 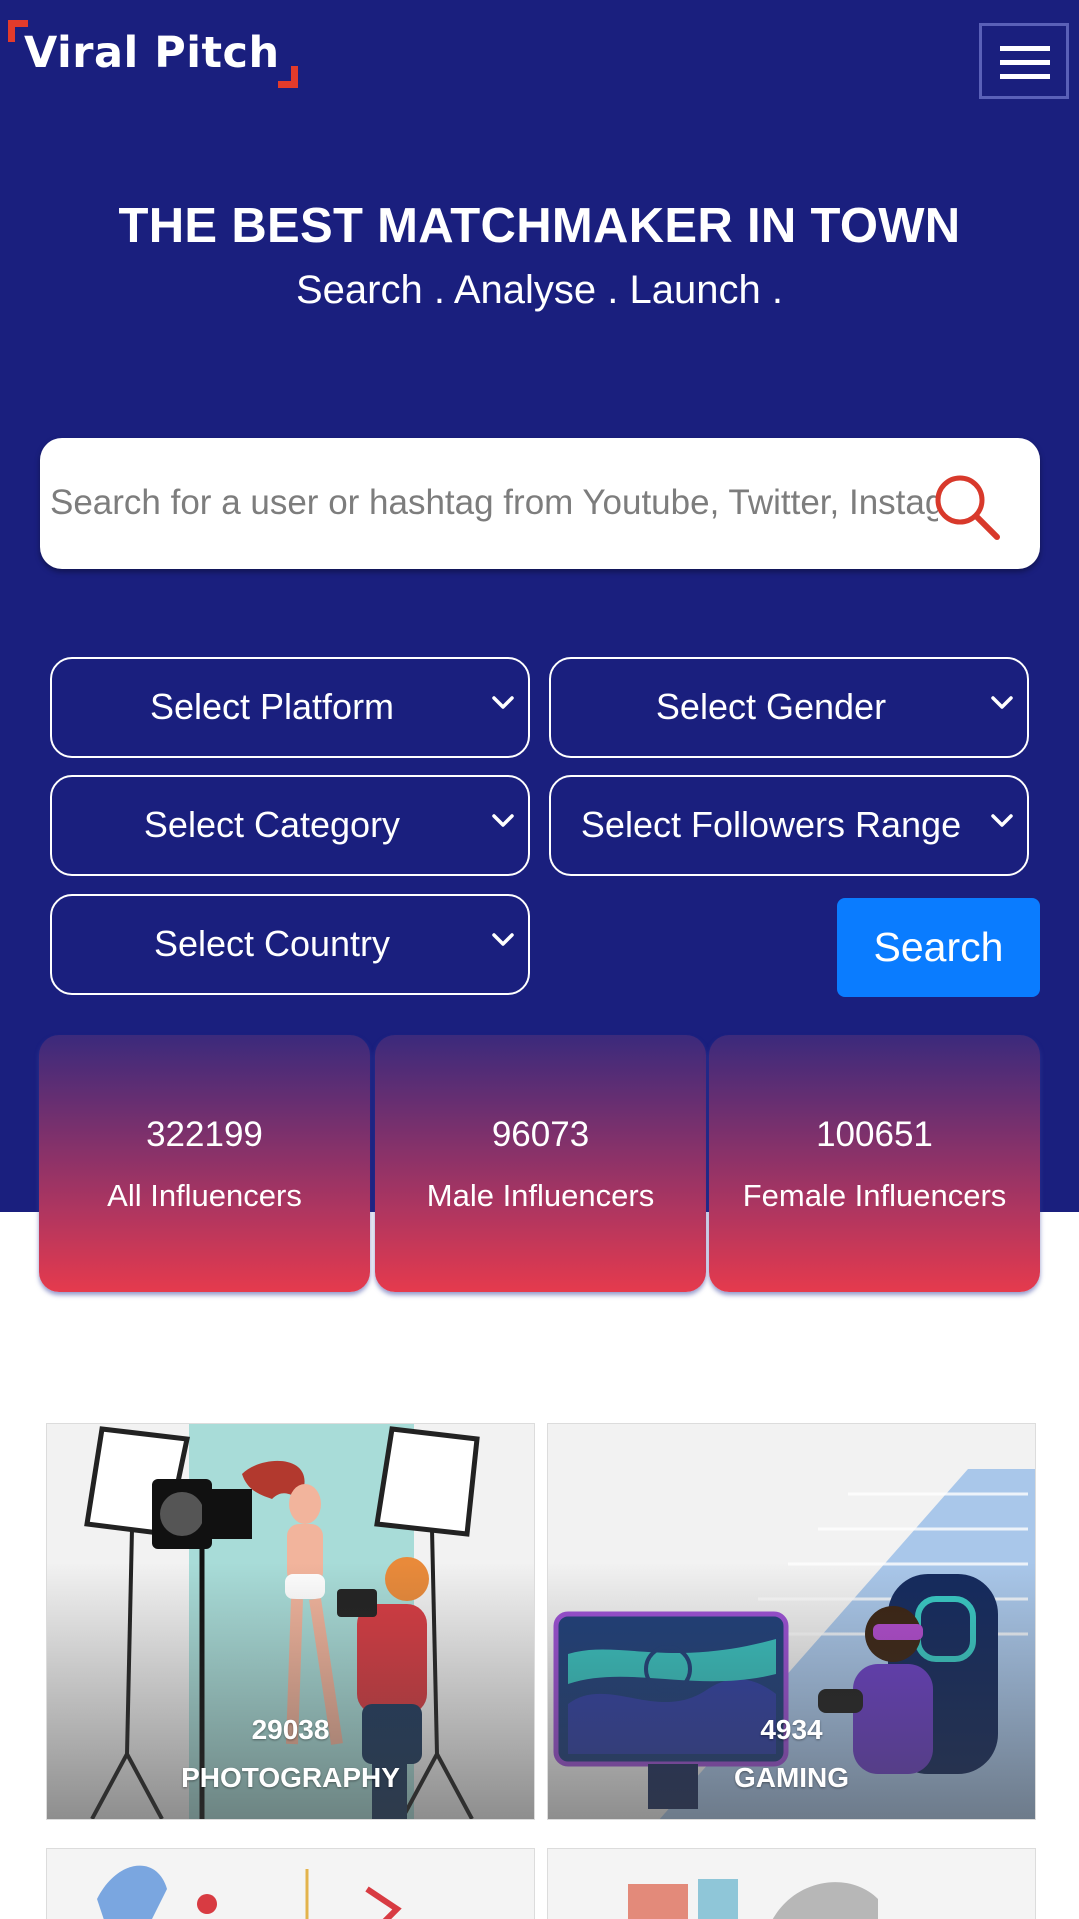 I want to click on category-select: Select Category, so click(x=290, y=825).